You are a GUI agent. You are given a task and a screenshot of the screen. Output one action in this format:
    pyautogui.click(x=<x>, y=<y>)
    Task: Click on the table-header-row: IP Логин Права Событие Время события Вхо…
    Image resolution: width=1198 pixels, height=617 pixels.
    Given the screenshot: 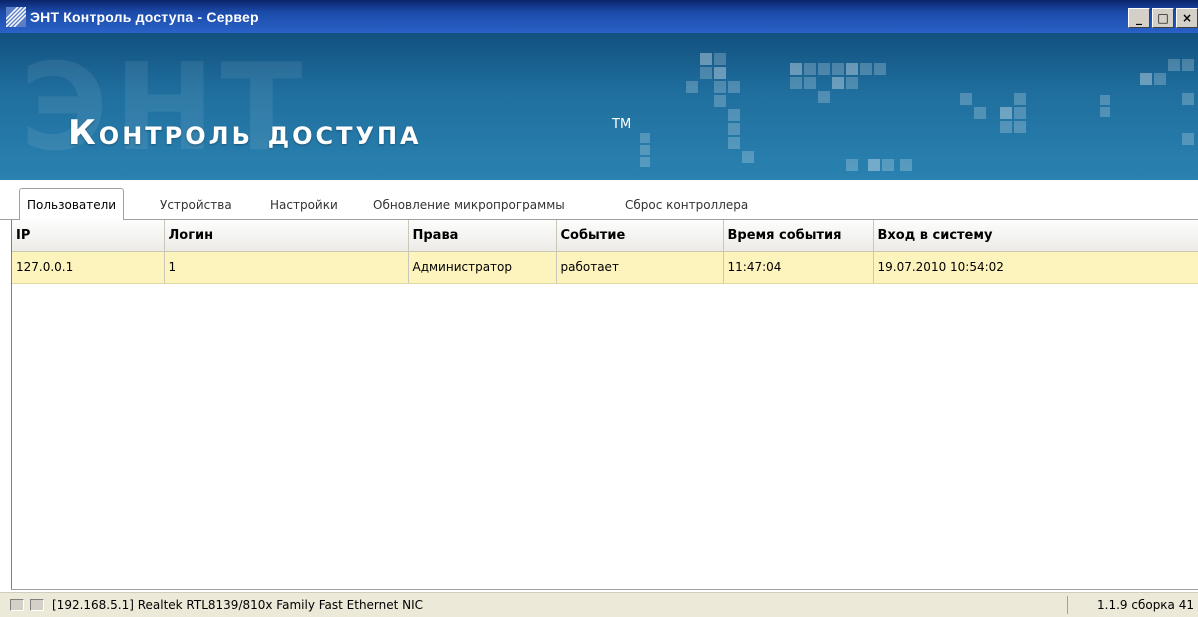 What is the action you would take?
    pyautogui.click(x=605, y=236)
    